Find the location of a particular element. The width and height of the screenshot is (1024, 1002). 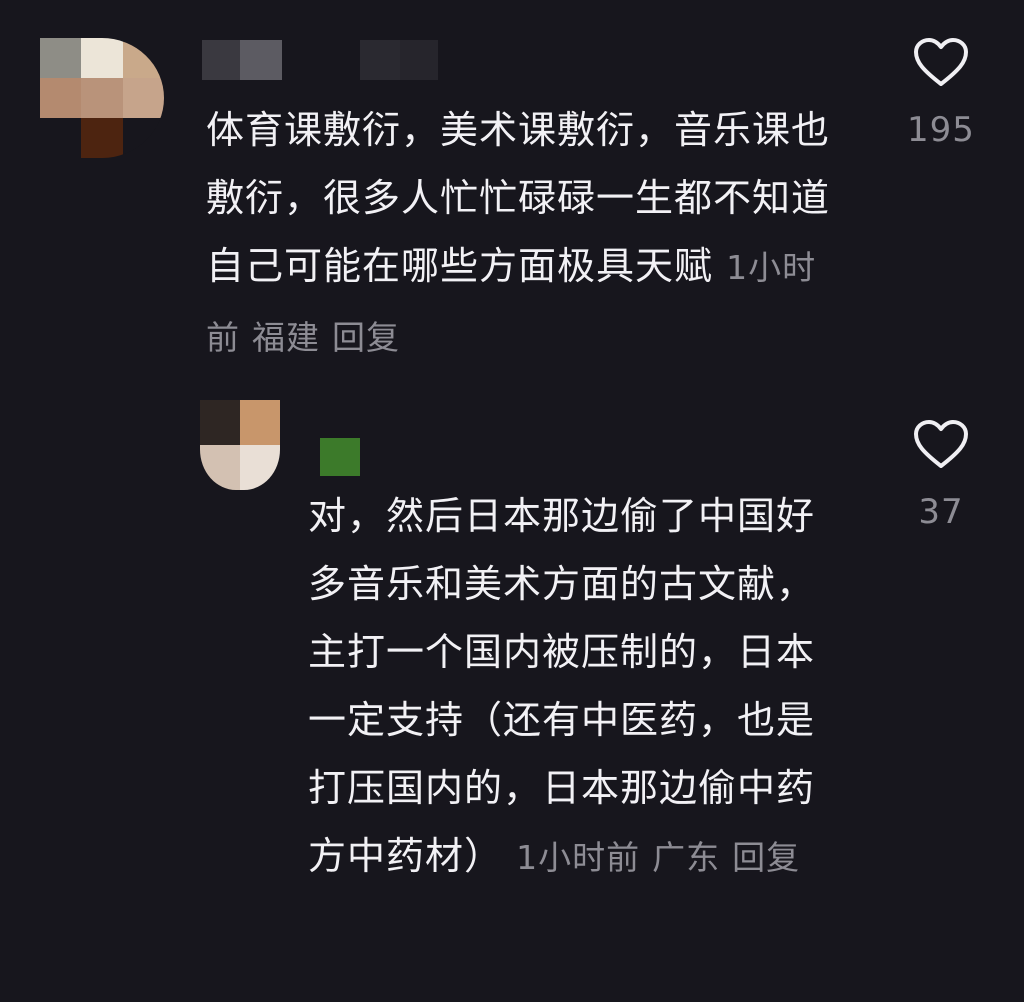

comment-time: 1小时前 is located at coordinates (578, 857).